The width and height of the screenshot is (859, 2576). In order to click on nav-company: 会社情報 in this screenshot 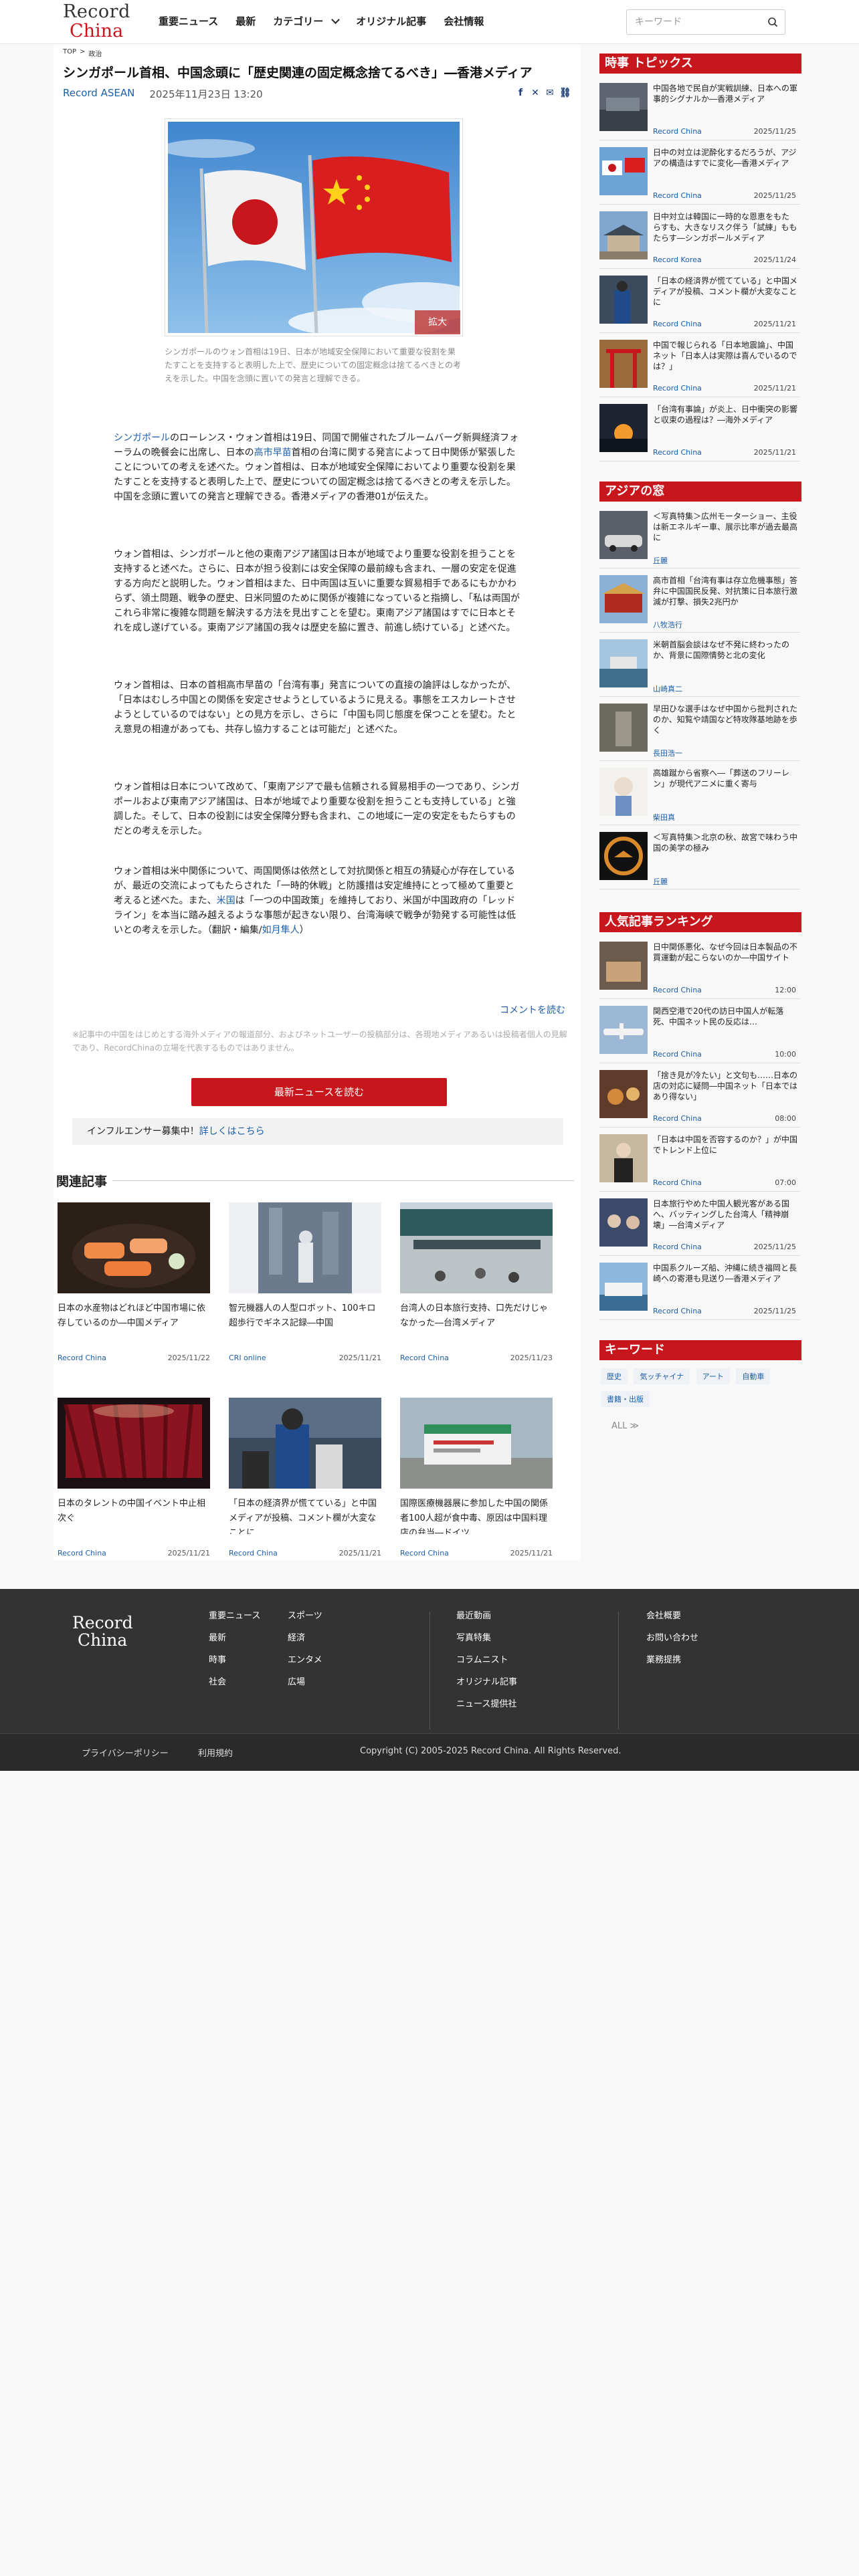, I will do `click(464, 21)`.